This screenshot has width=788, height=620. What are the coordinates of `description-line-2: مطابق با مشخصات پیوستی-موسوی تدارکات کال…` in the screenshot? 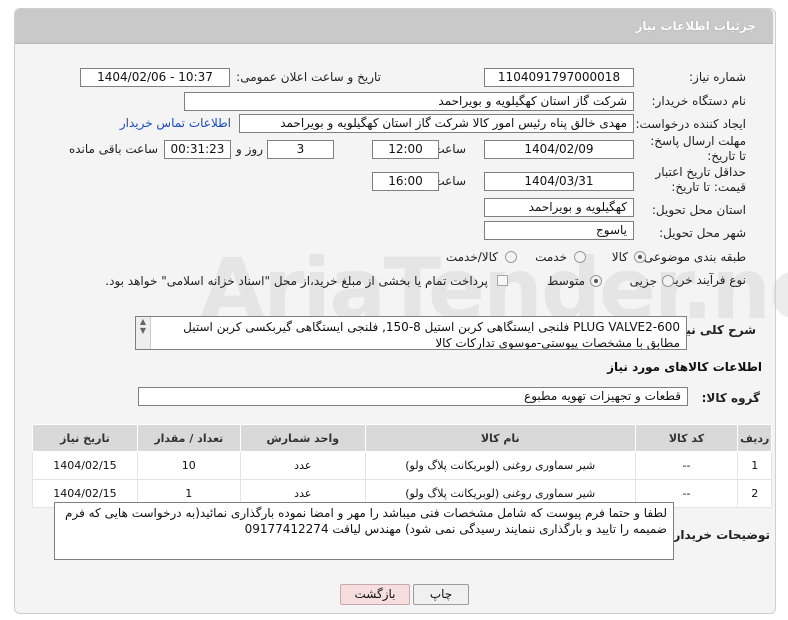 It's located at (557, 343).